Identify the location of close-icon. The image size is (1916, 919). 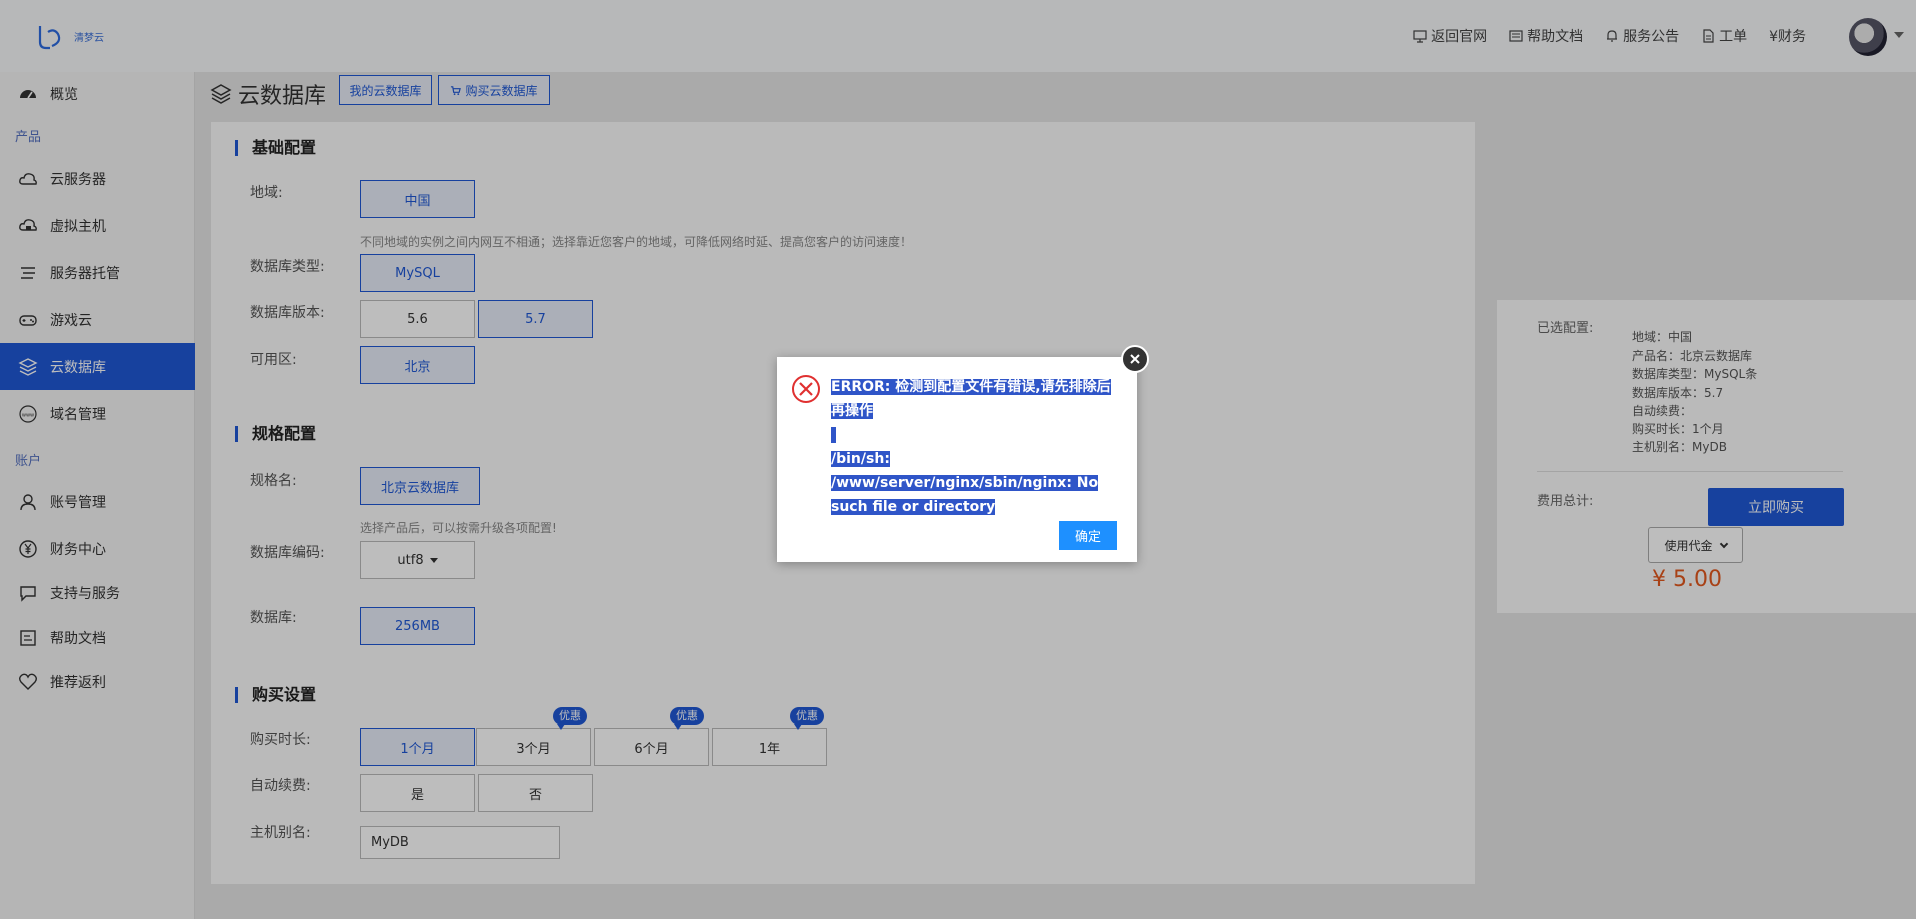
(1135, 359).